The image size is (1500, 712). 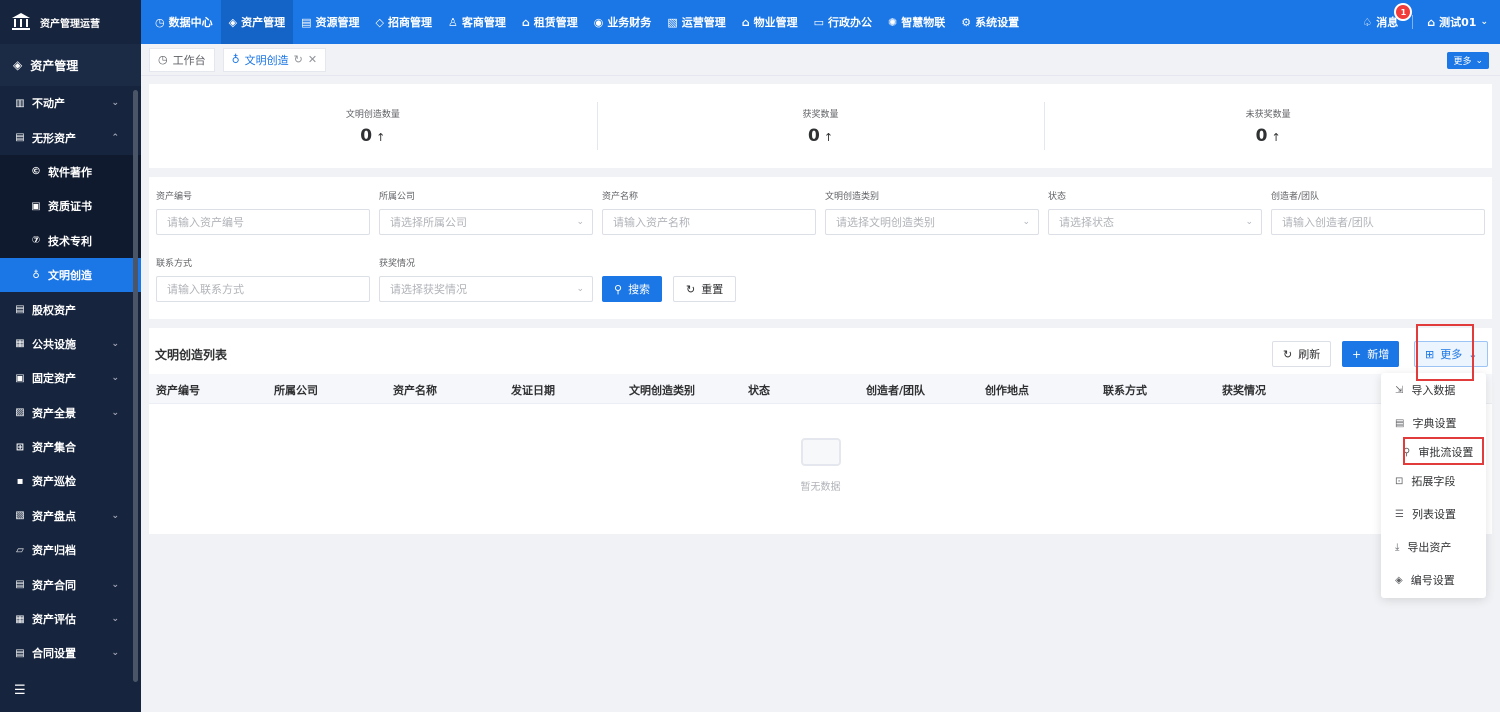 I want to click on refresh-icon: ↻, so click(x=298, y=59).